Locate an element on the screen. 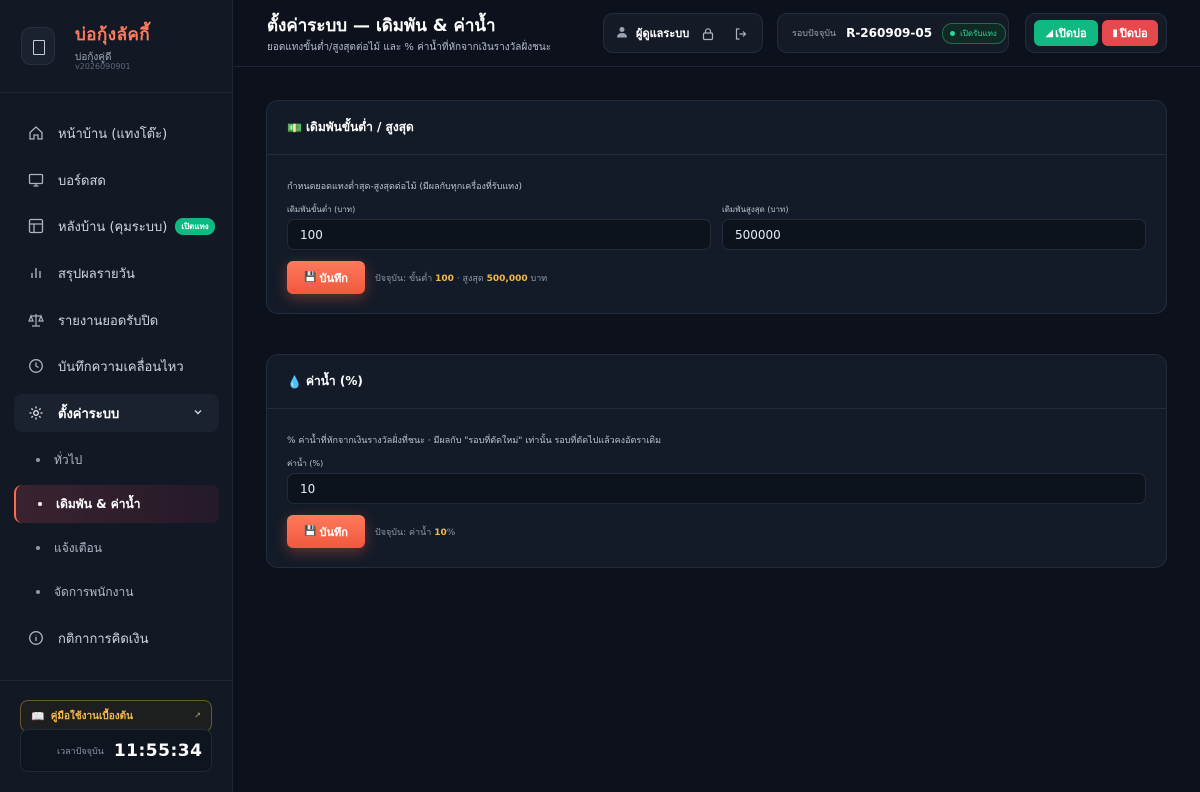 The image size is (1200, 792). subitem-label: ทั่วไป is located at coordinates (68, 459).